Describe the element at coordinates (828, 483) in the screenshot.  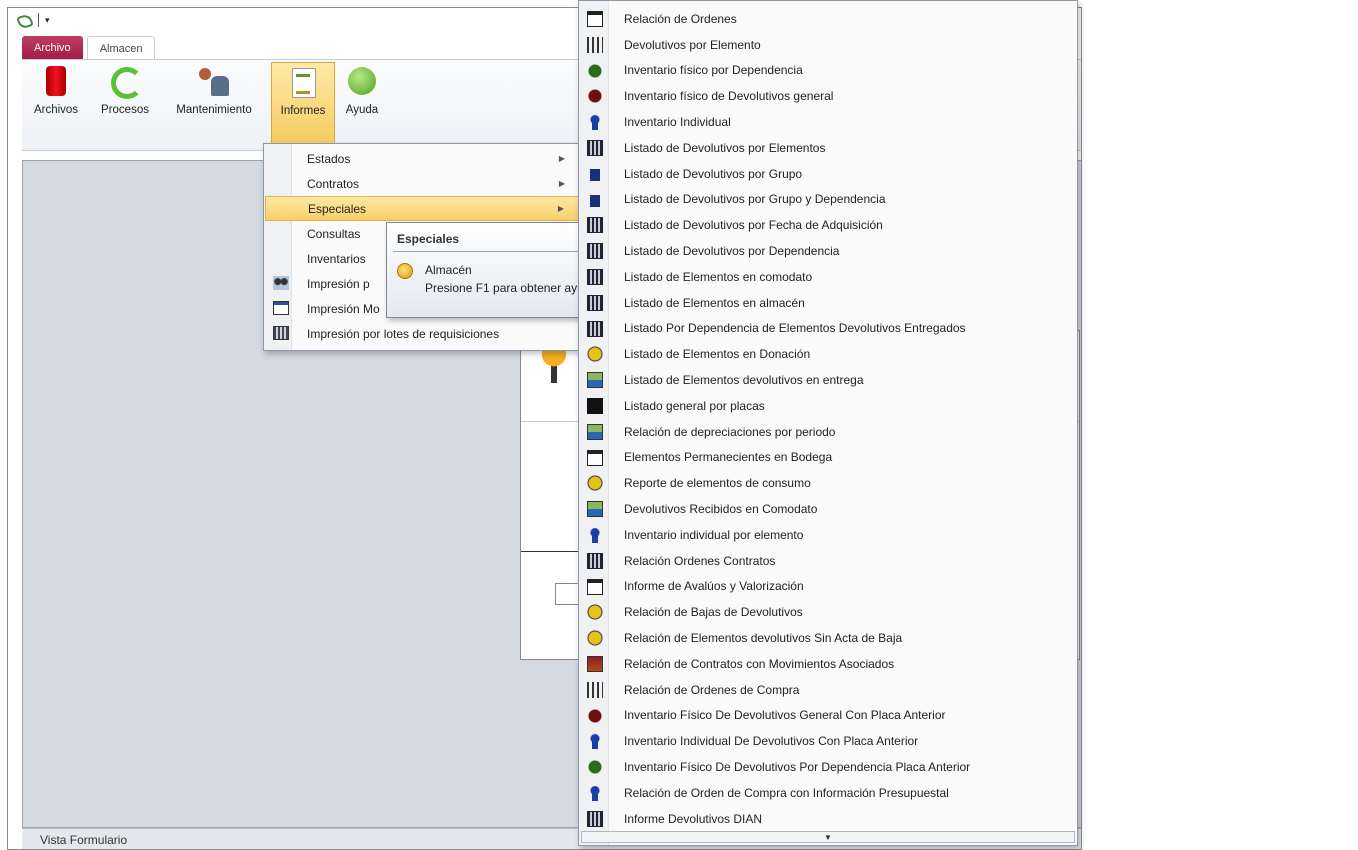
I see `especiales-item: Reporte de elementos de consumo` at that location.